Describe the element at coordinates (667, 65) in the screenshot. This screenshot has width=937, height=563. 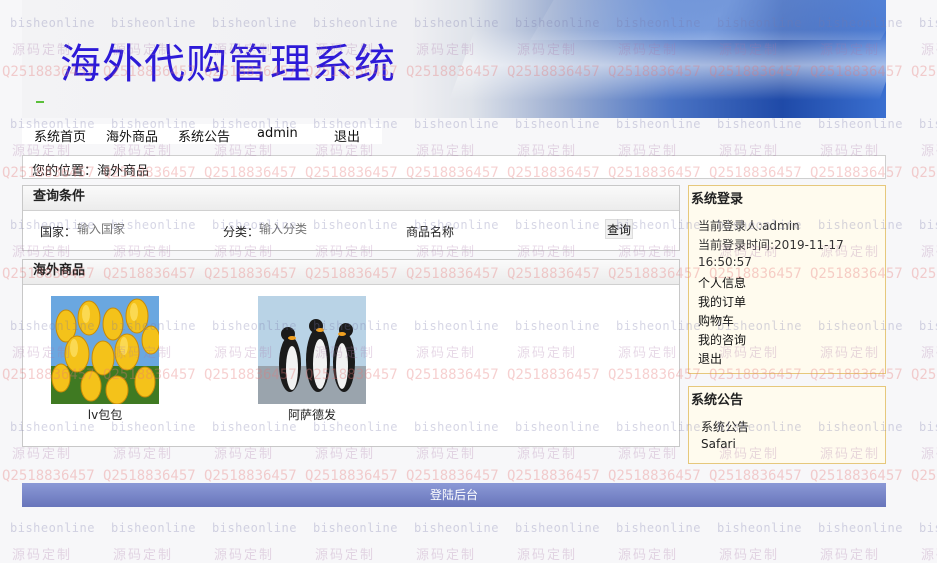
I see `banner-light-streak` at that location.